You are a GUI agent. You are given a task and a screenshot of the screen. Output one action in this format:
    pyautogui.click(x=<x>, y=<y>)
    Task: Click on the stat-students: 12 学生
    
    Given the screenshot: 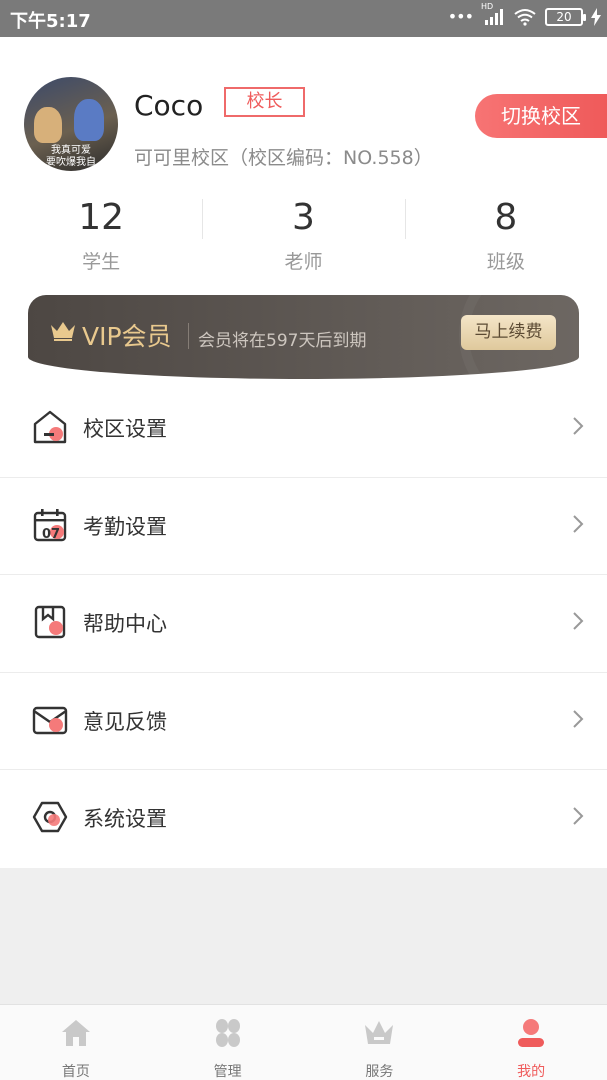 What is the action you would take?
    pyautogui.click(x=101, y=238)
    